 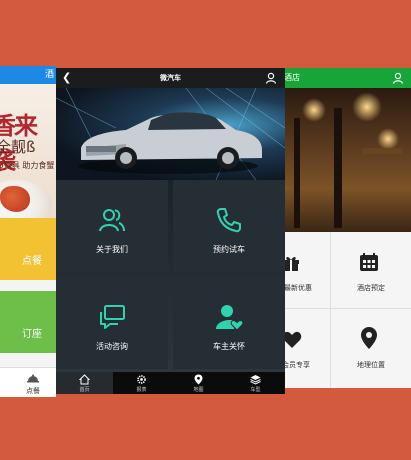 I want to click on left-tabbar: 点餐, so click(x=28, y=382).